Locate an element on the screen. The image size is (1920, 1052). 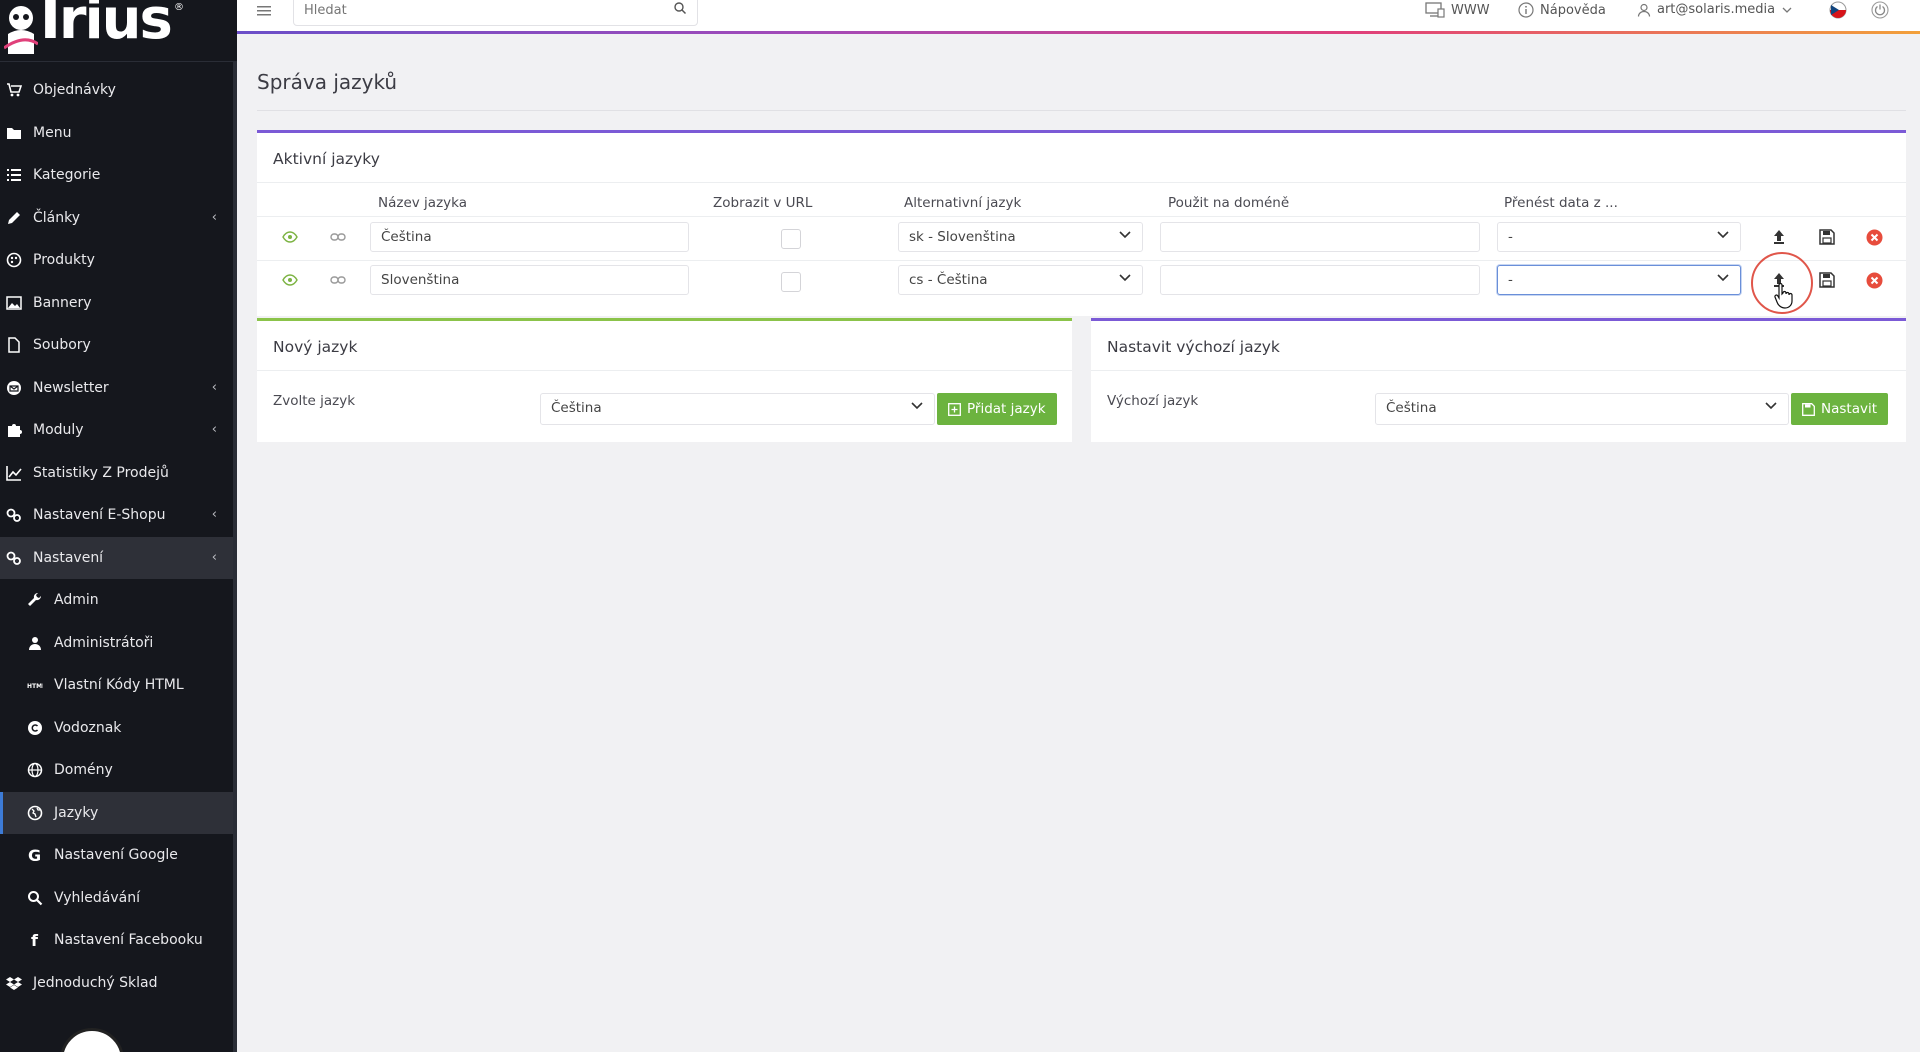
sidebar-item-newsletter: Newsletter ‹ is located at coordinates (116, 388).